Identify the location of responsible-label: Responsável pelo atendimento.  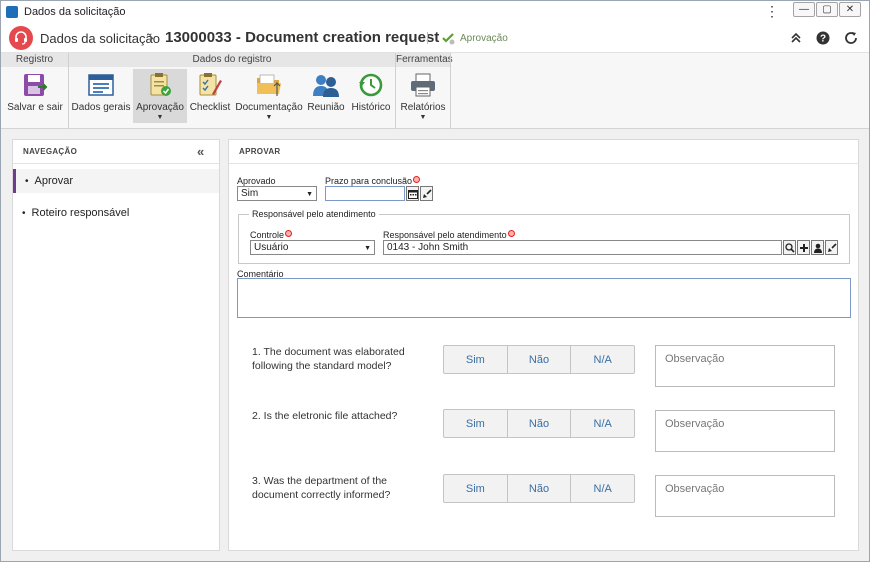
(445, 235).